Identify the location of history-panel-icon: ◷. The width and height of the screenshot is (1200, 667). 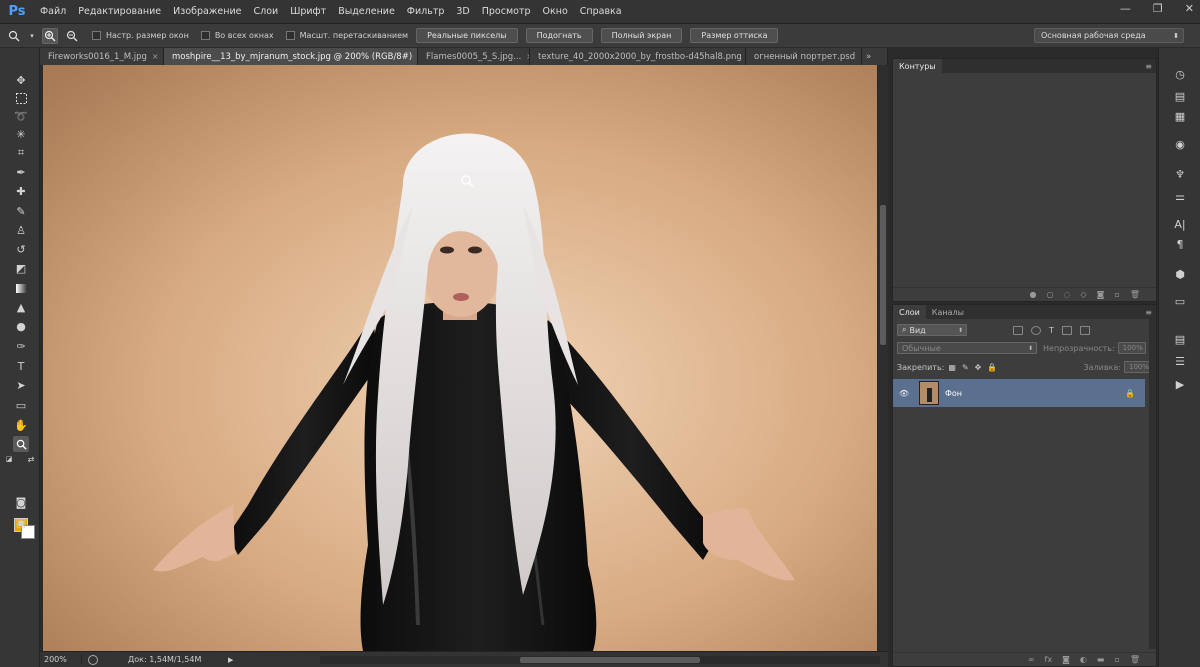
(1180, 74).